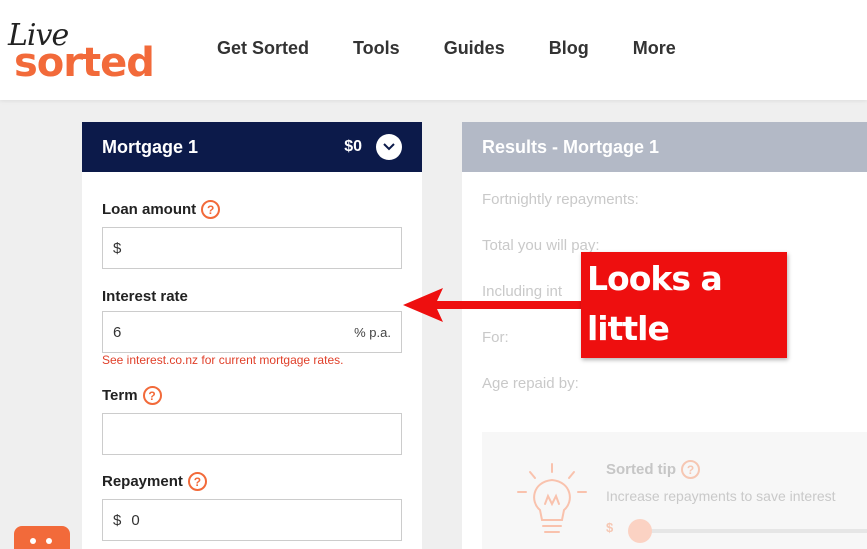 Image resolution: width=867 pixels, height=549 pixels. I want to click on nav-guides: Guides, so click(474, 48).